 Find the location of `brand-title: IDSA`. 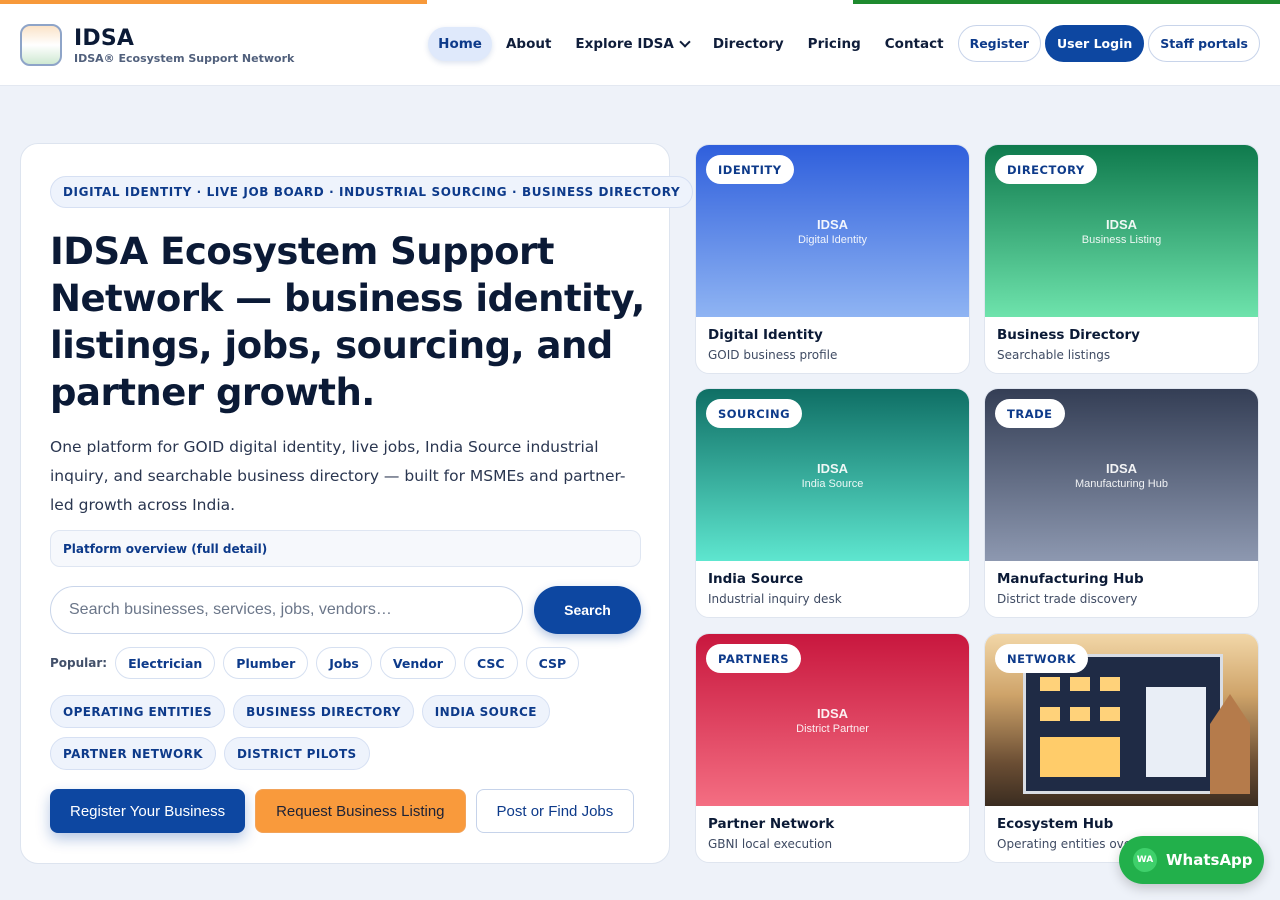

brand-title: IDSA is located at coordinates (104, 38).